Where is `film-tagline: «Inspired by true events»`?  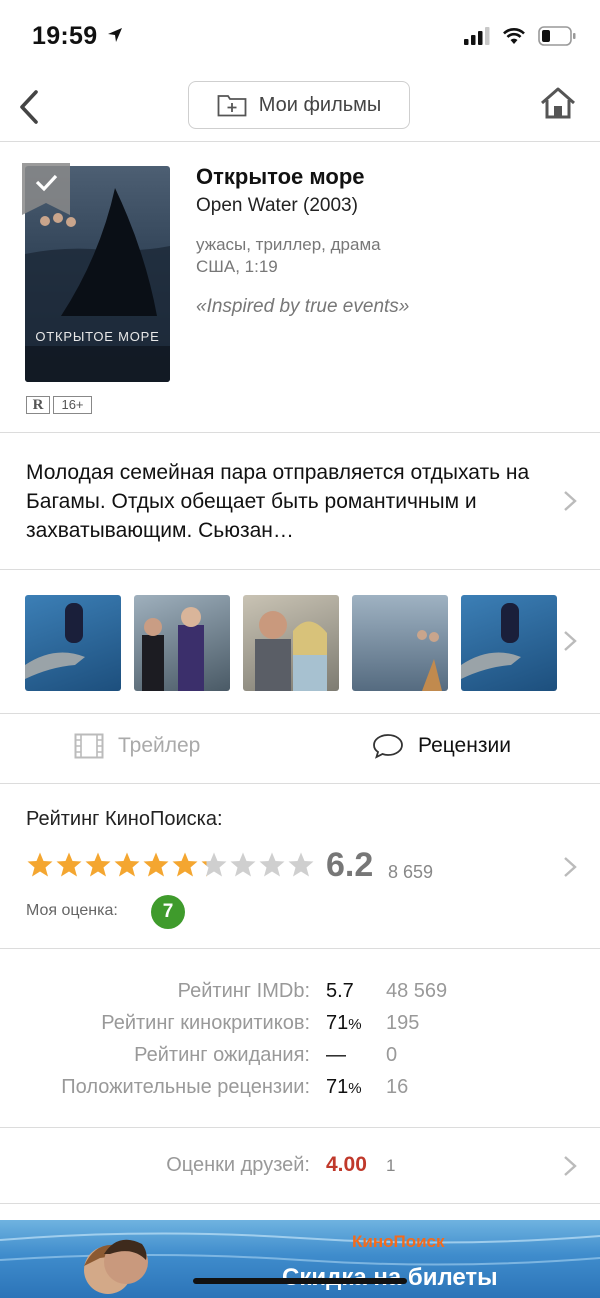 film-tagline: «Inspired by true events» is located at coordinates (303, 306).